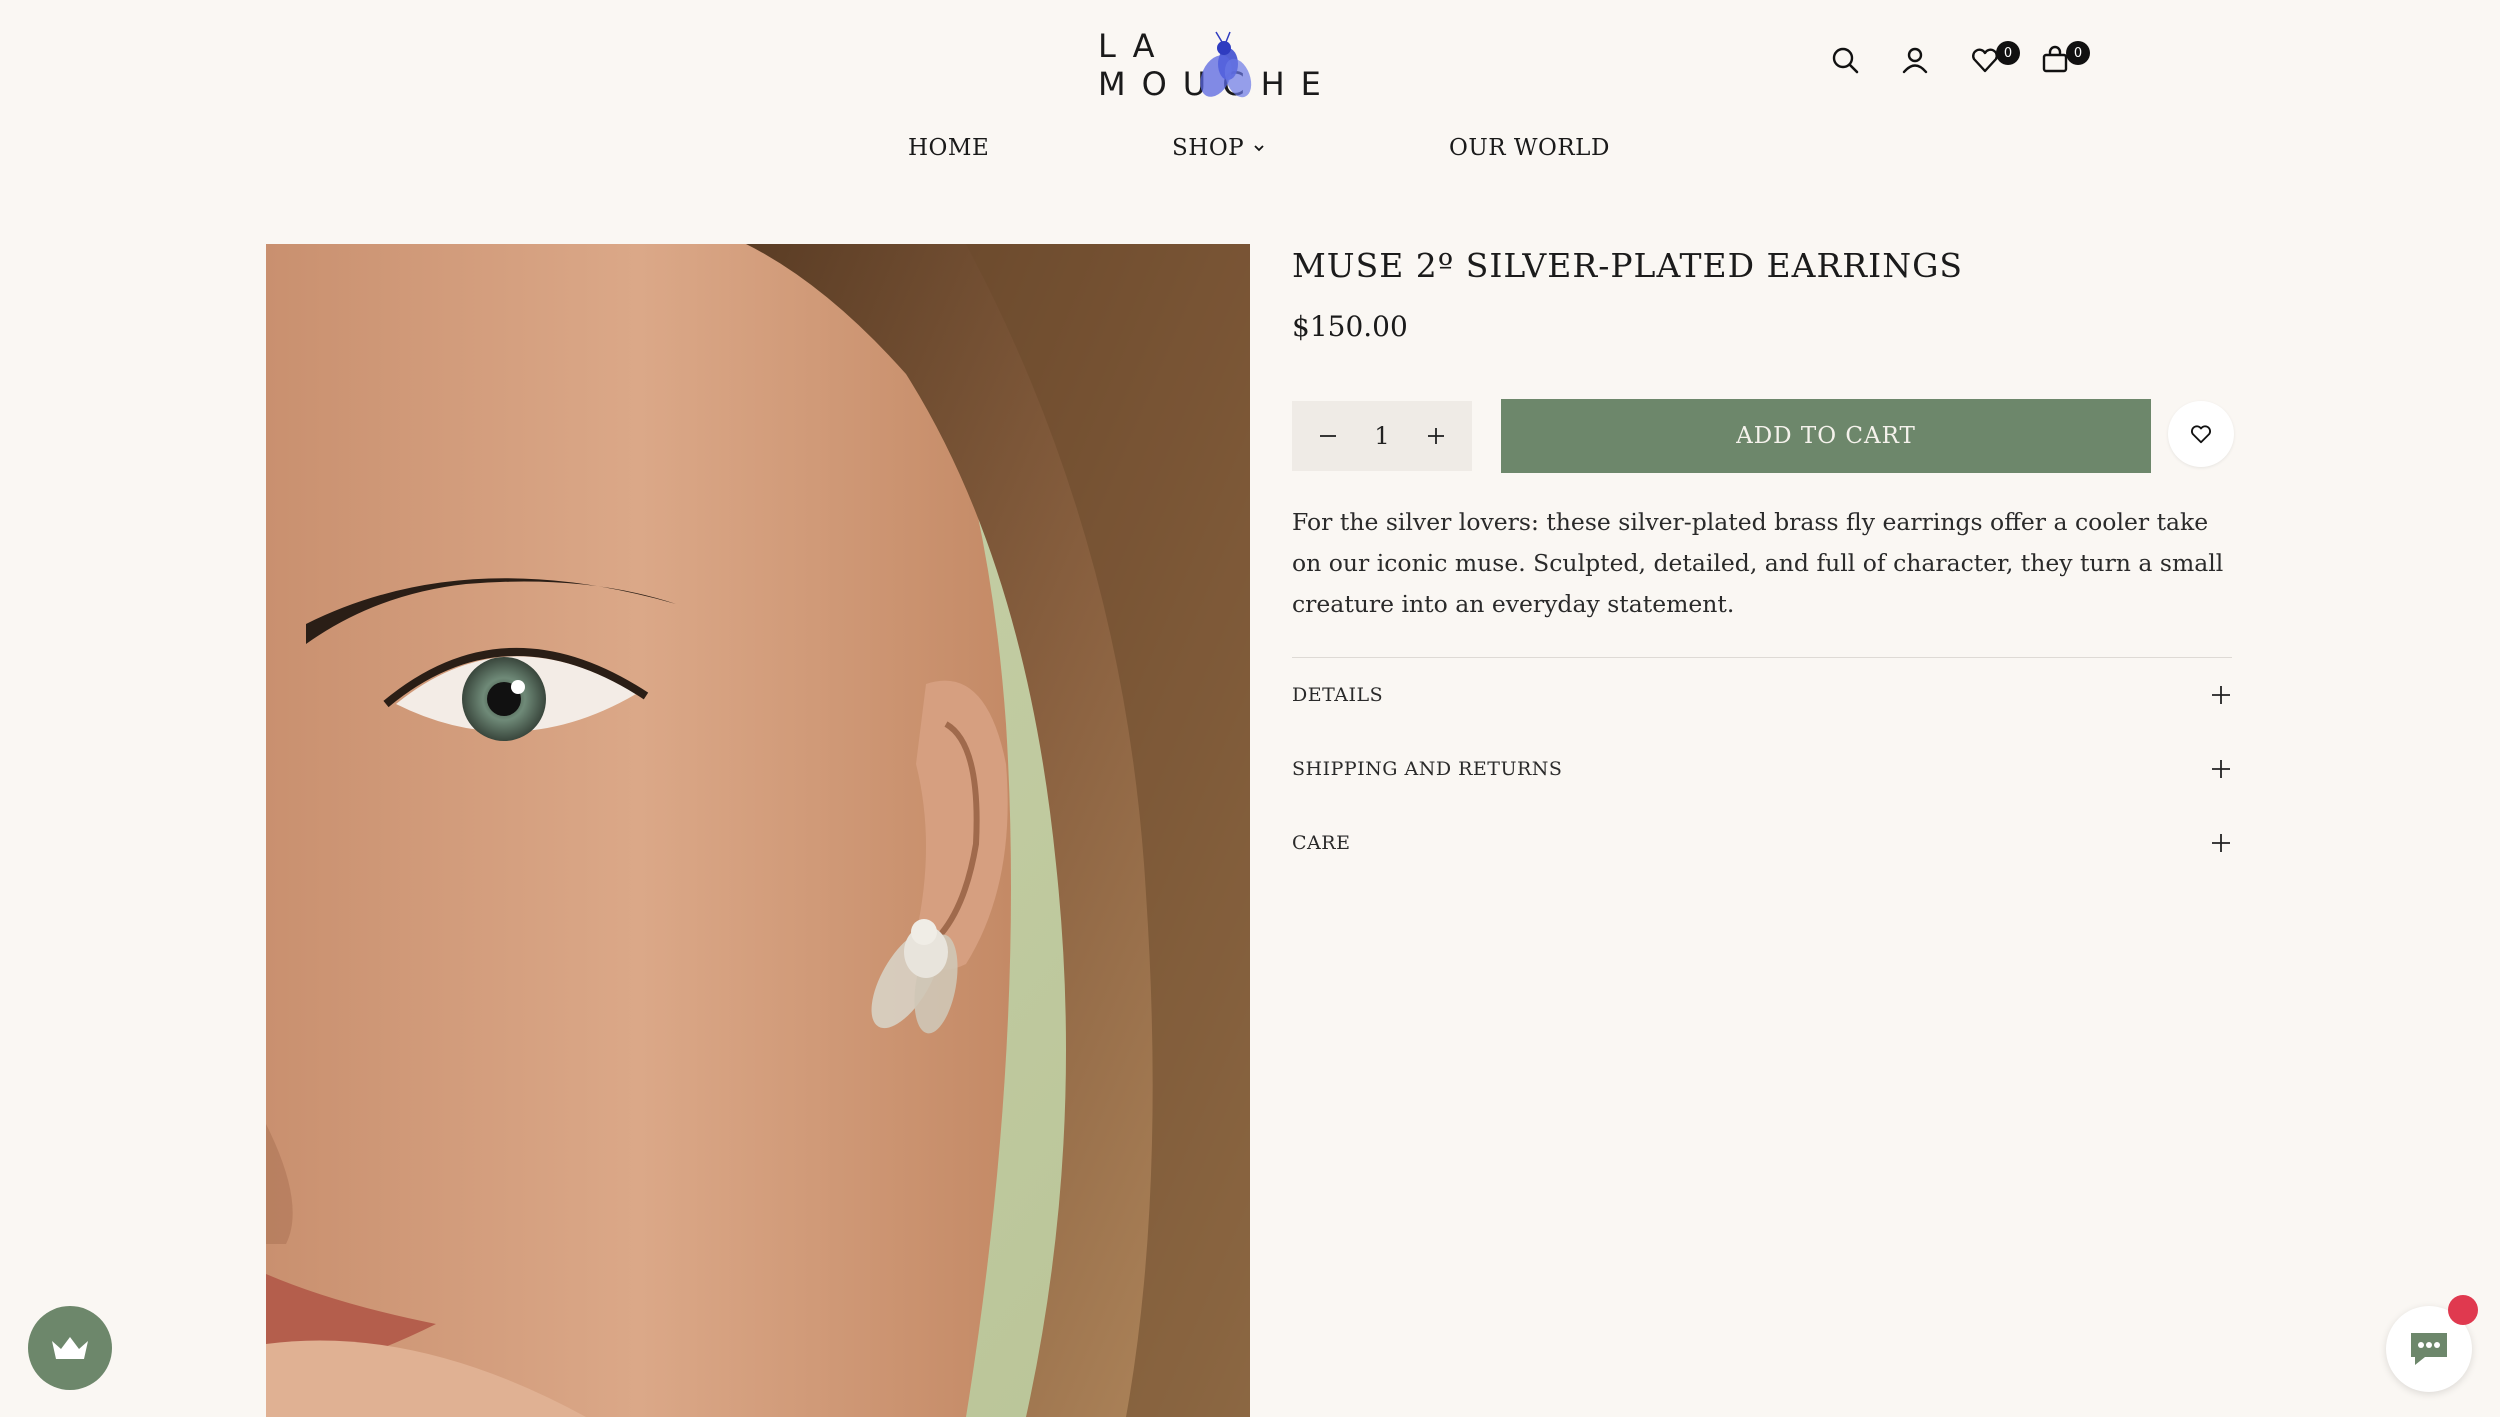  Describe the element at coordinates (2078, 53) in the screenshot. I see `cart-count-badge: 0` at that location.